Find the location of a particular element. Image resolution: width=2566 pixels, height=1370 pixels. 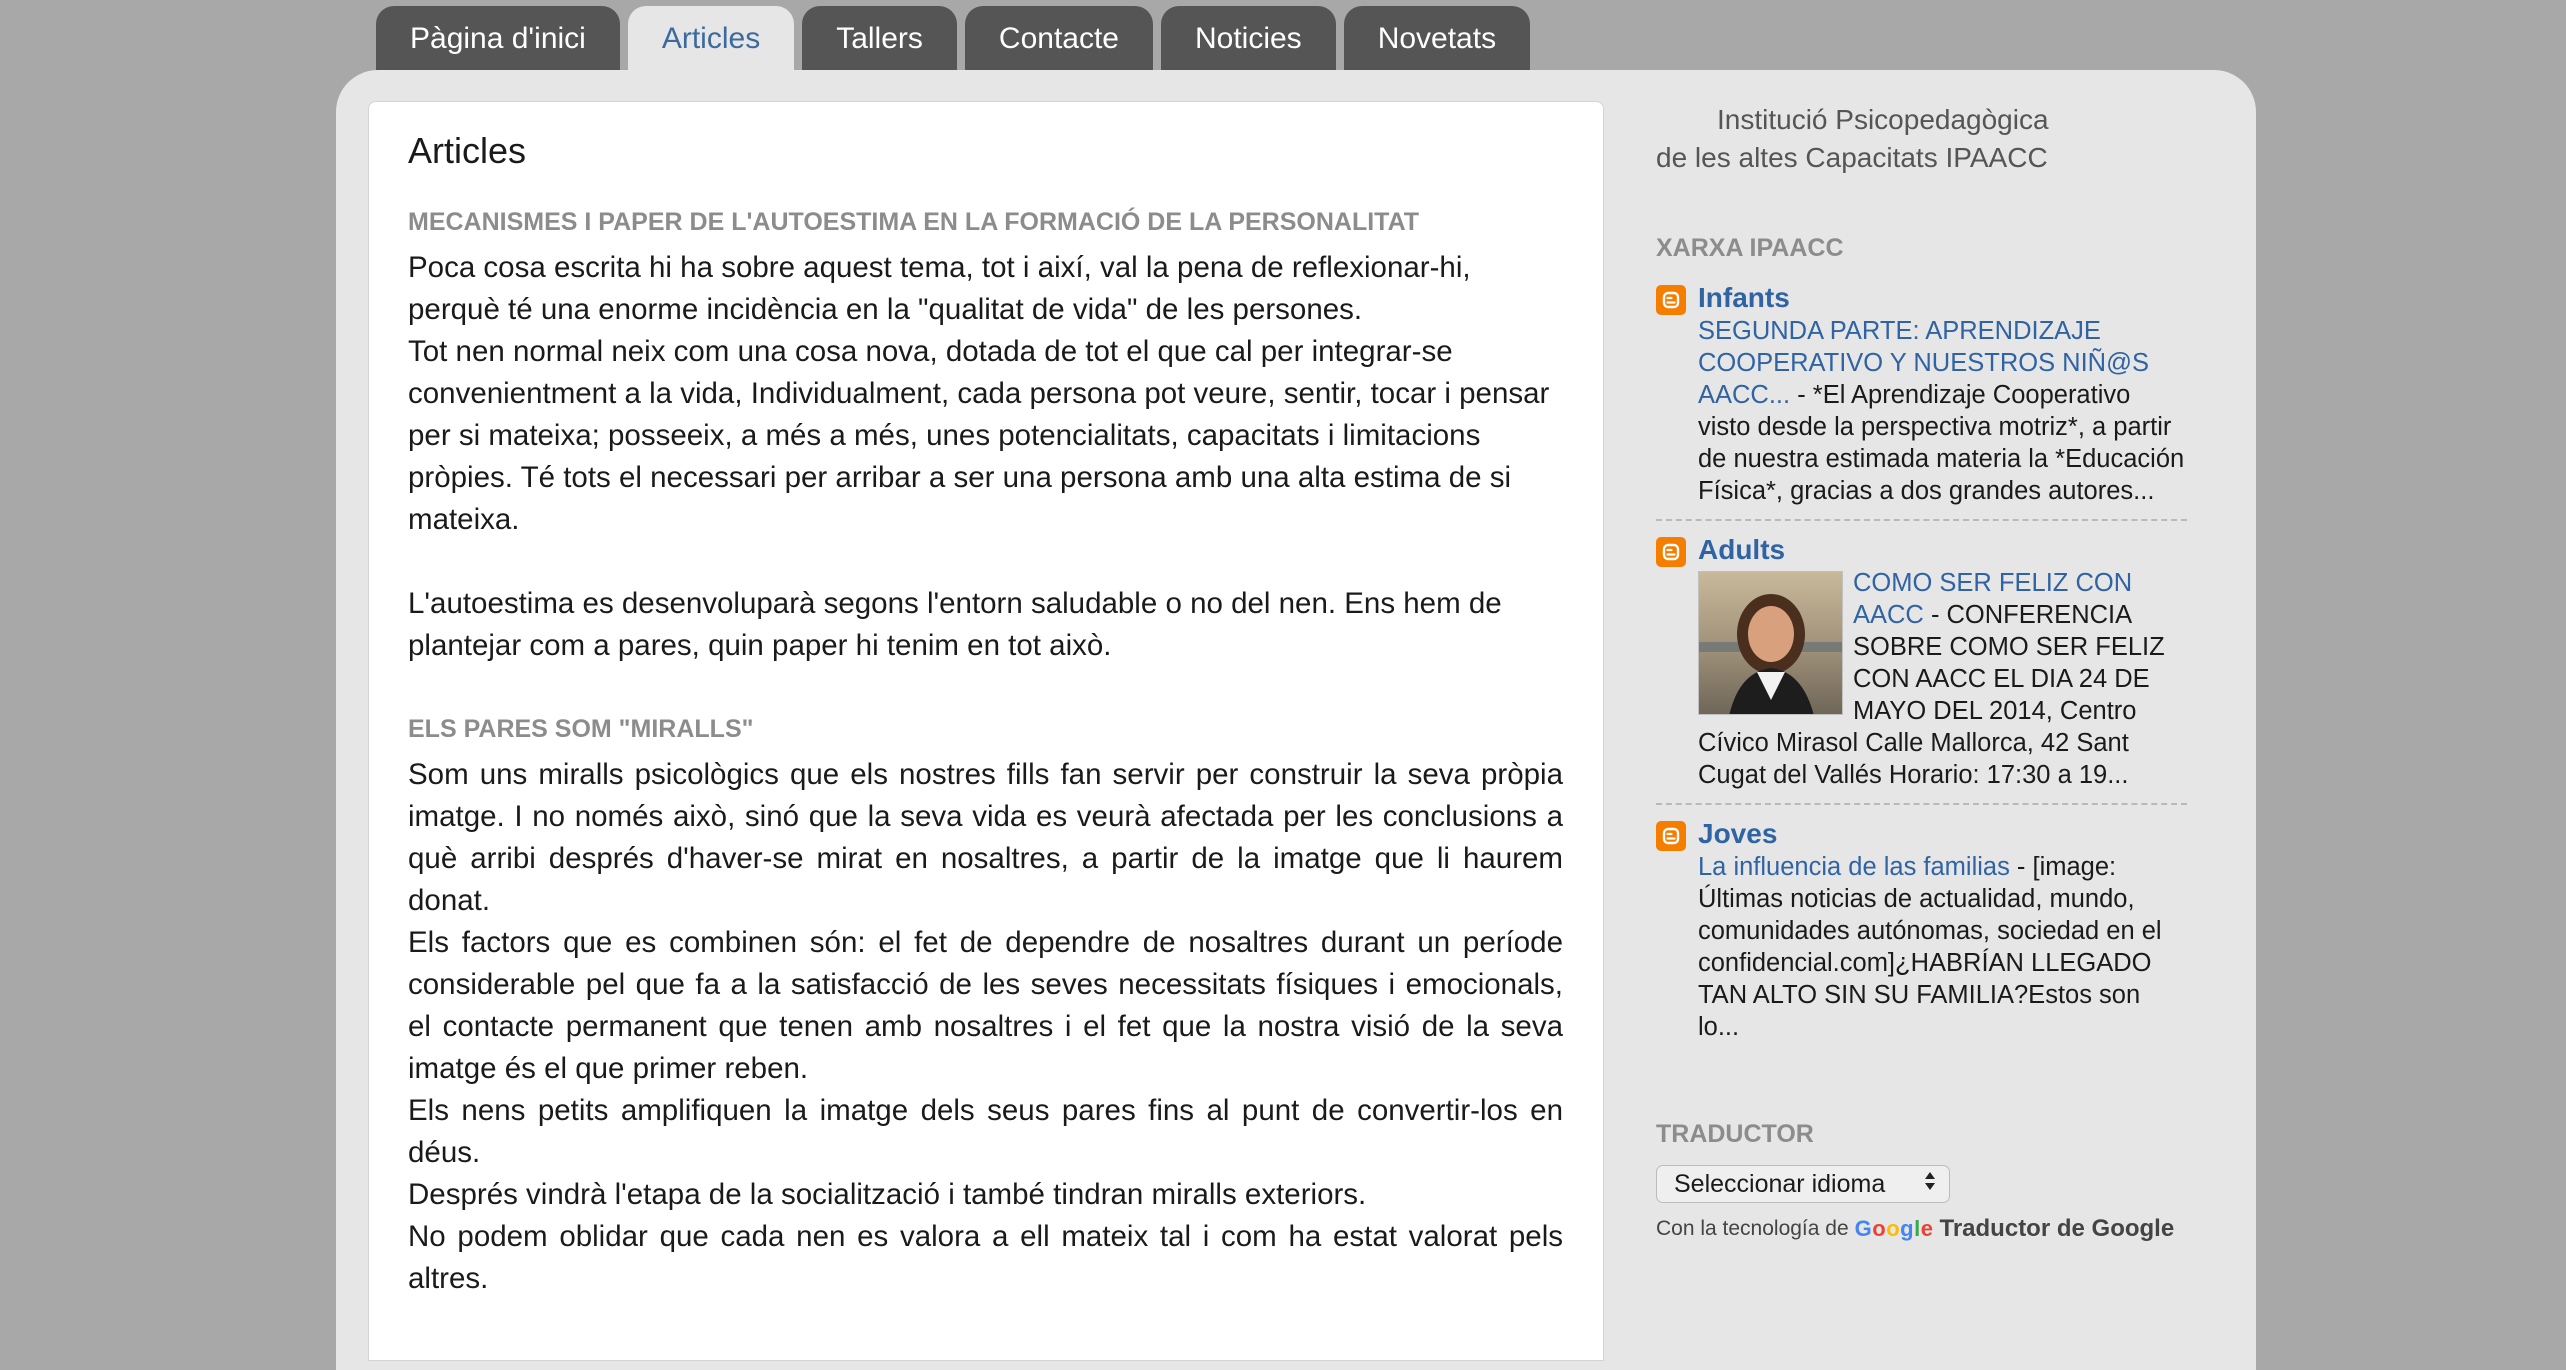

language-select: Seleccionar idioma is located at coordinates (1803, 1184).